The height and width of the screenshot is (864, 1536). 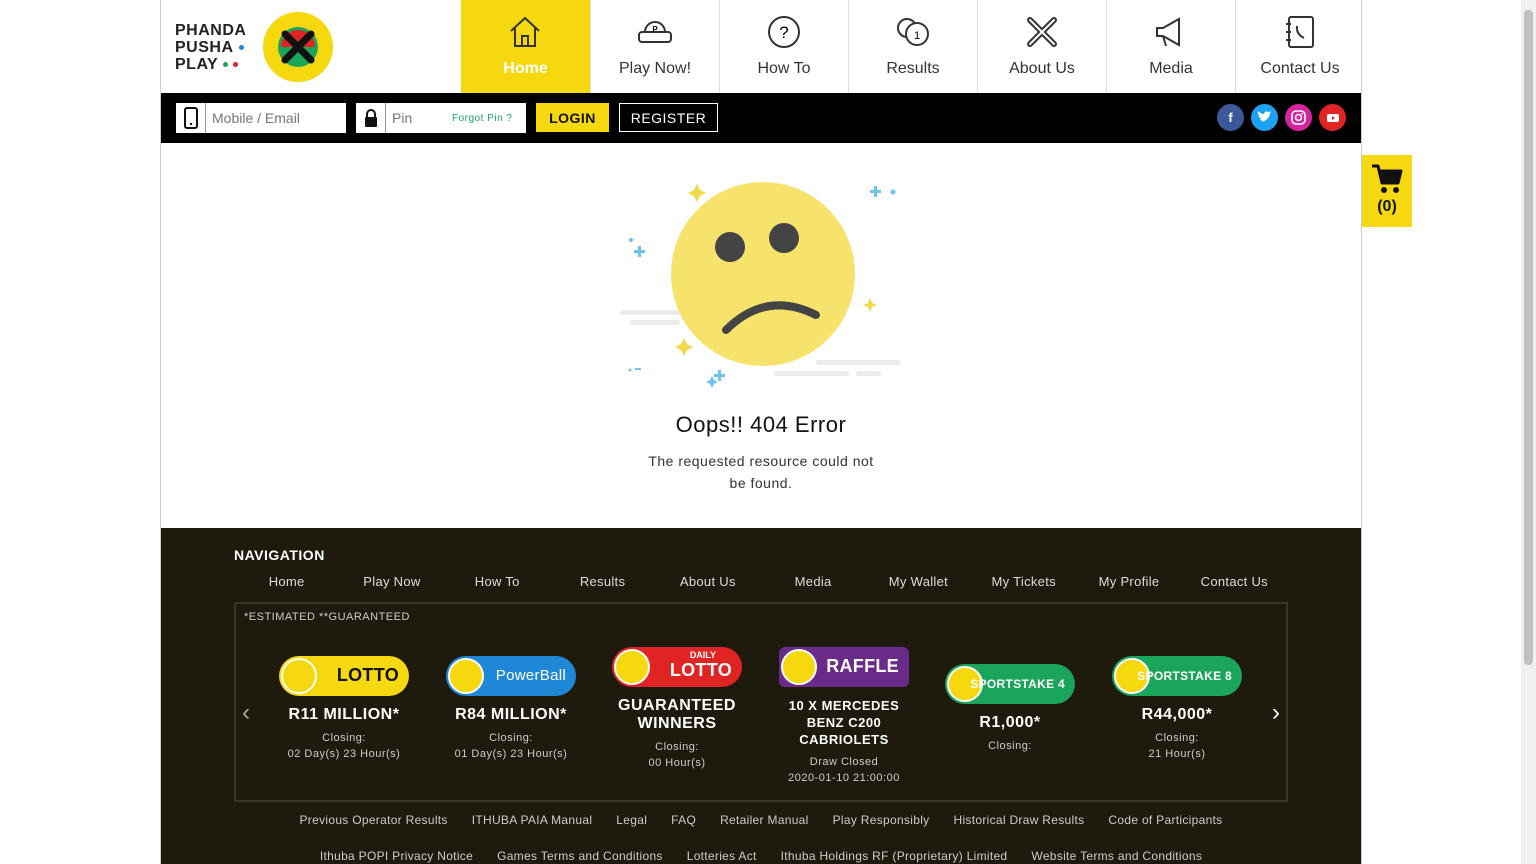 I want to click on scrollbar-thumb, so click(x=1528, y=337).